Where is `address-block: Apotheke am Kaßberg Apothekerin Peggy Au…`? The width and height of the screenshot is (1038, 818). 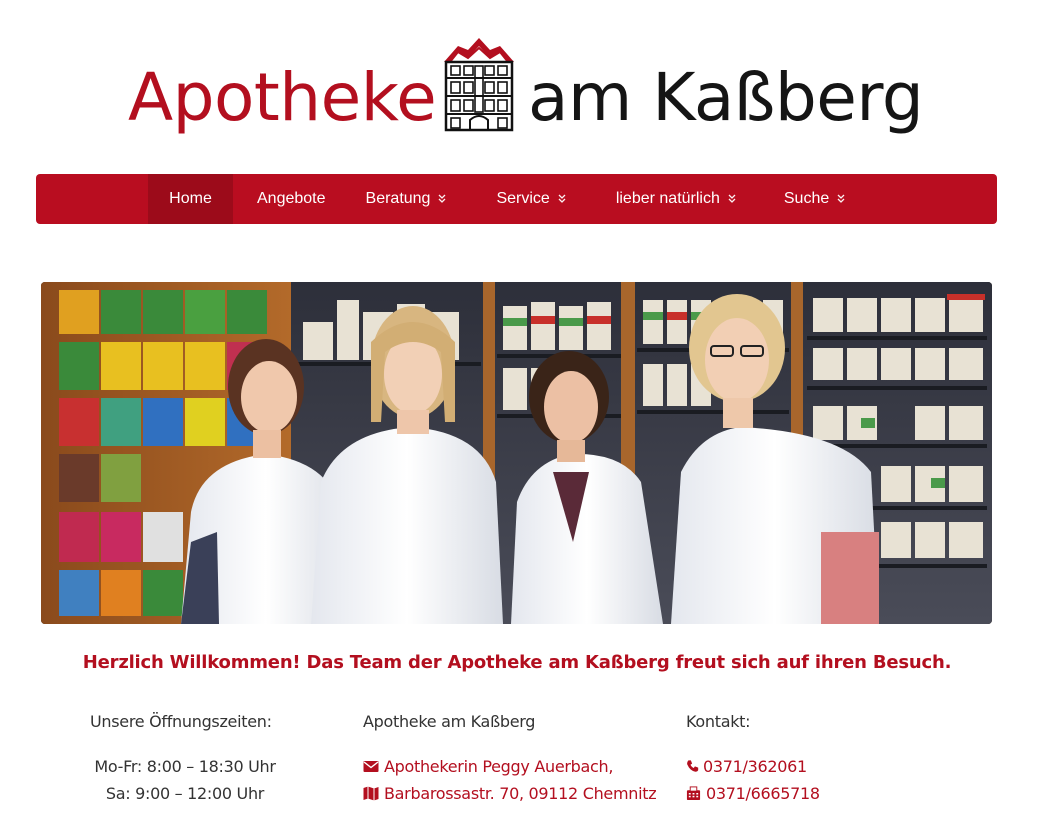 address-block: Apotheke am Kaßberg Apothekerin Peggy Au… is located at coordinates (513, 757).